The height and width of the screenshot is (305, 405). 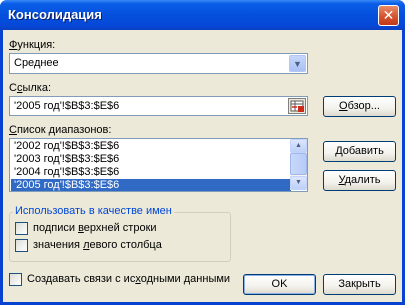 What do you see at coordinates (67, 106) in the screenshot?
I see `reference-value: '2005 год'!$B$3:$E$6` at bounding box center [67, 106].